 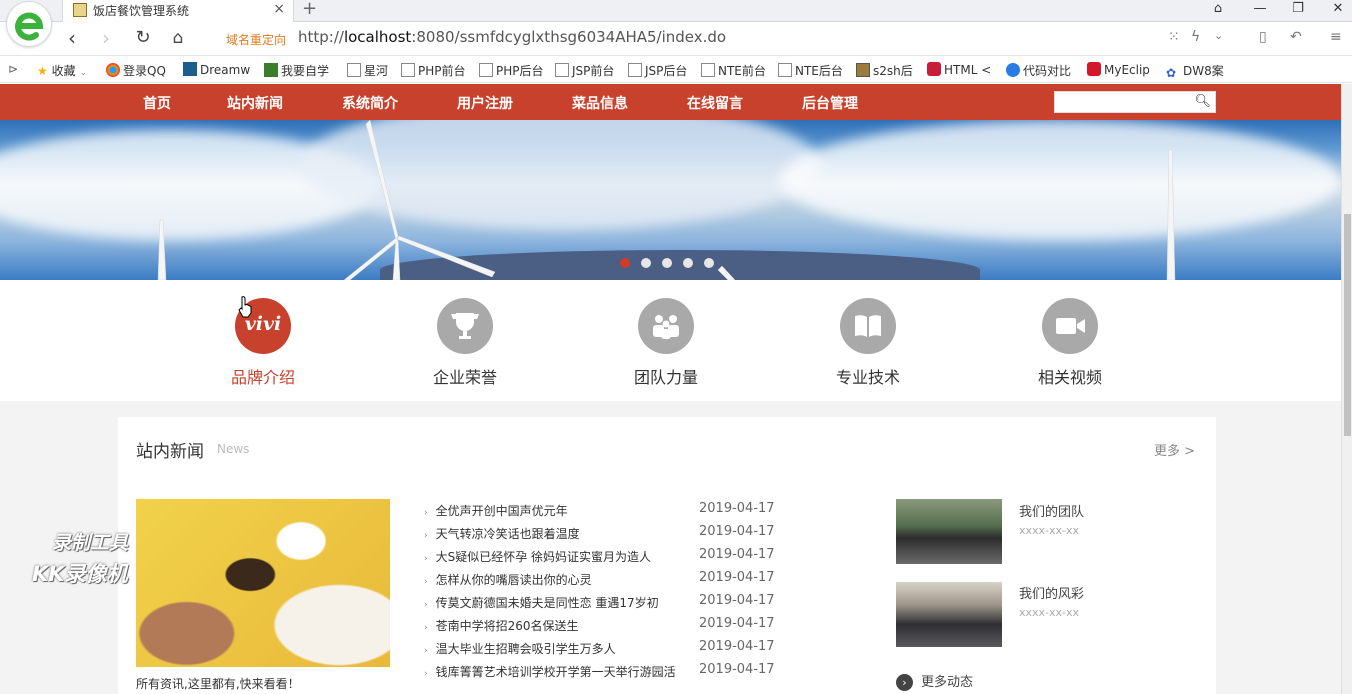 What do you see at coordinates (884, 70) in the screenshot?
I see `bookmark-item: s2sh后` at bounding box center [884, 70].